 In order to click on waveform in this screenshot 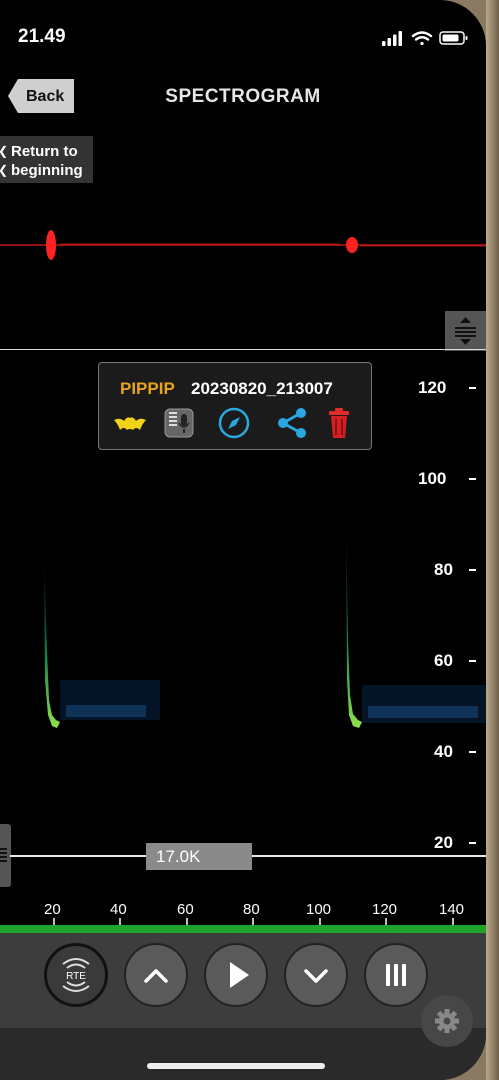, I will do `click(243, 245)`.